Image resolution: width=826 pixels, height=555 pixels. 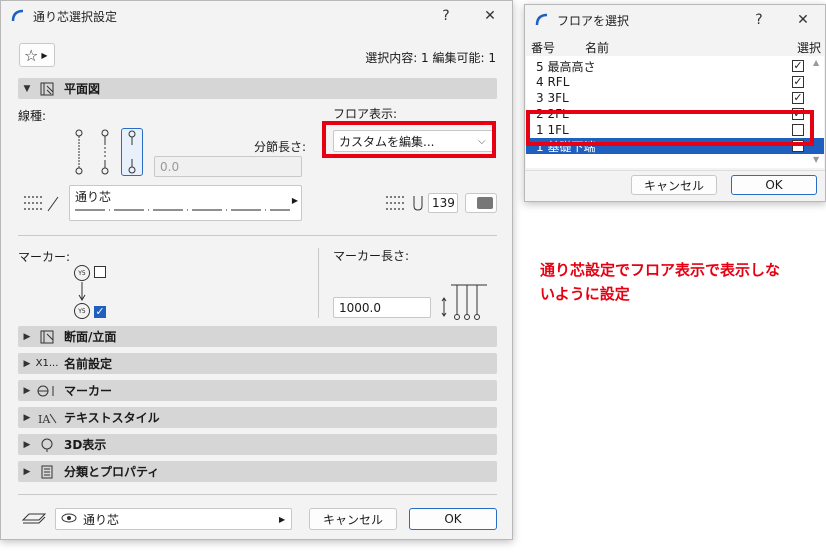 What do you see at coordinates (182, 210) in the screenshot?
I see `line-preview` at bounding box center [182, 210].